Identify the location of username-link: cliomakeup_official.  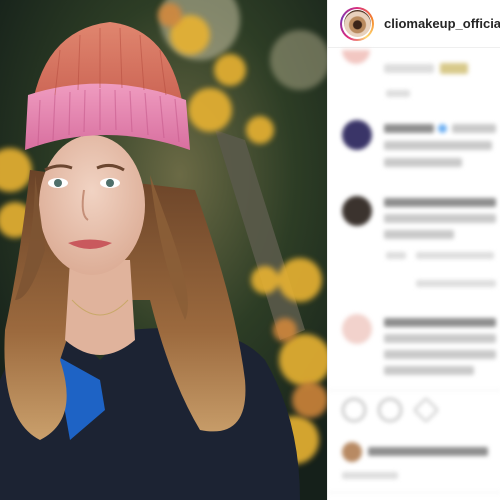
(442, 23).